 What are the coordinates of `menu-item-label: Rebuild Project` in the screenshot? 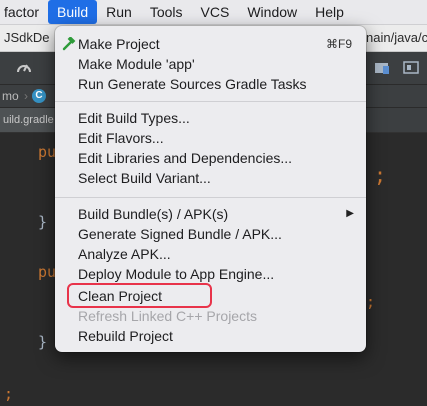 It's located at (125, 336).